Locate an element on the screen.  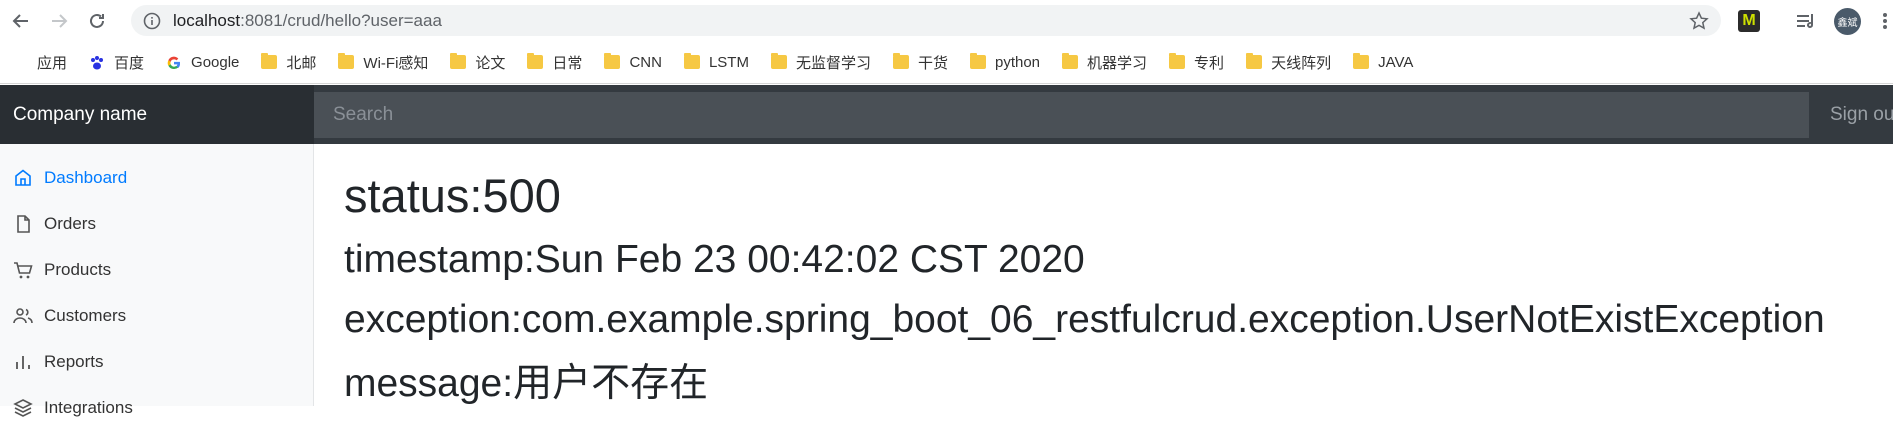
bookmark-folder: 干货 is located at coordinates (920, 62).